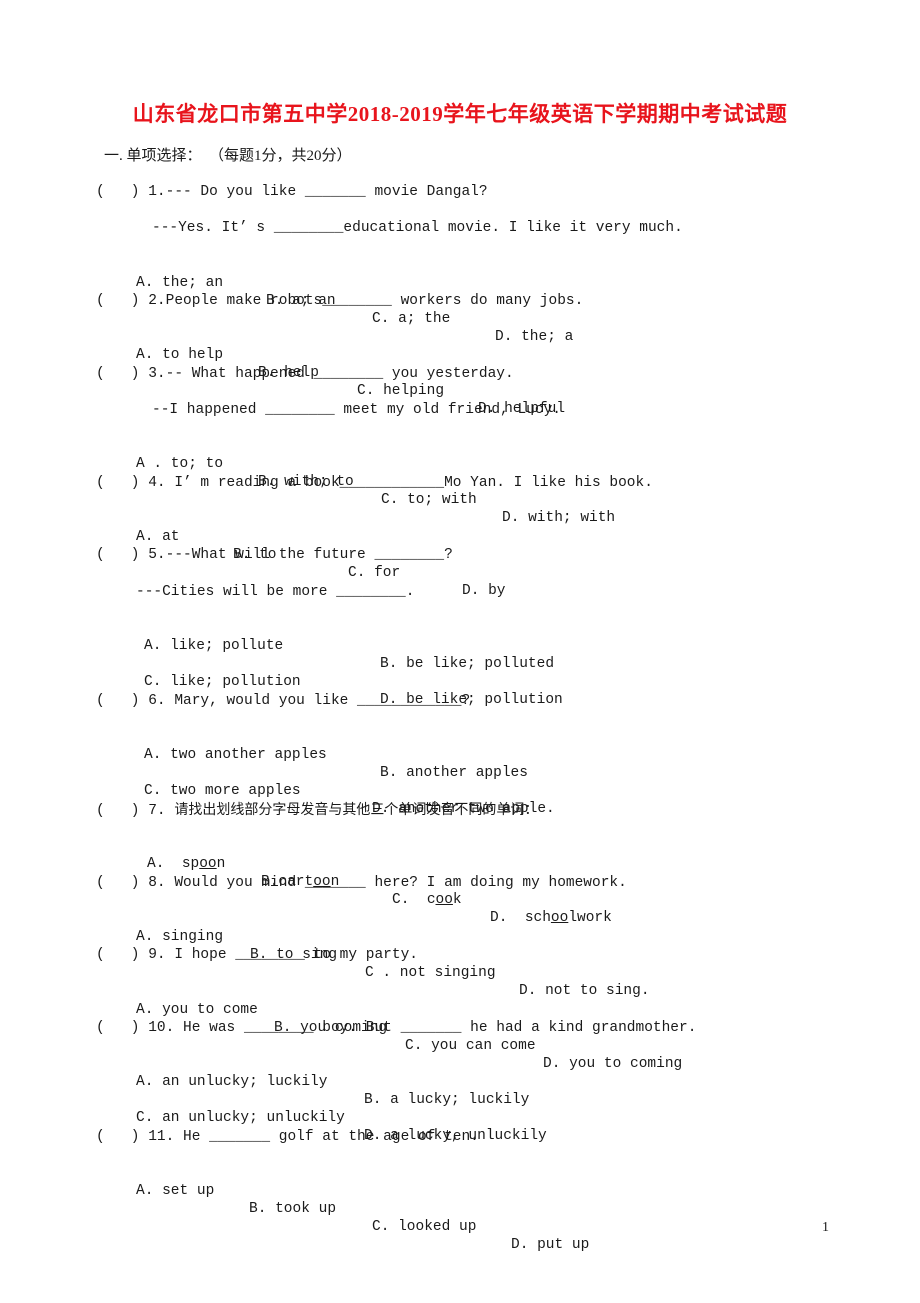 The height and width of the screenshot is (1303, 920). I want to click on section-header: 一. 单项选择： （每题1分，共20分）, so click(228, 156).